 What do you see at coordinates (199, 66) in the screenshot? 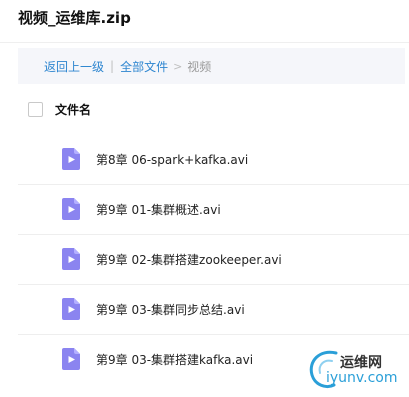
I see `breadcrumb-current: 视频` at bounding box center [199, 66].